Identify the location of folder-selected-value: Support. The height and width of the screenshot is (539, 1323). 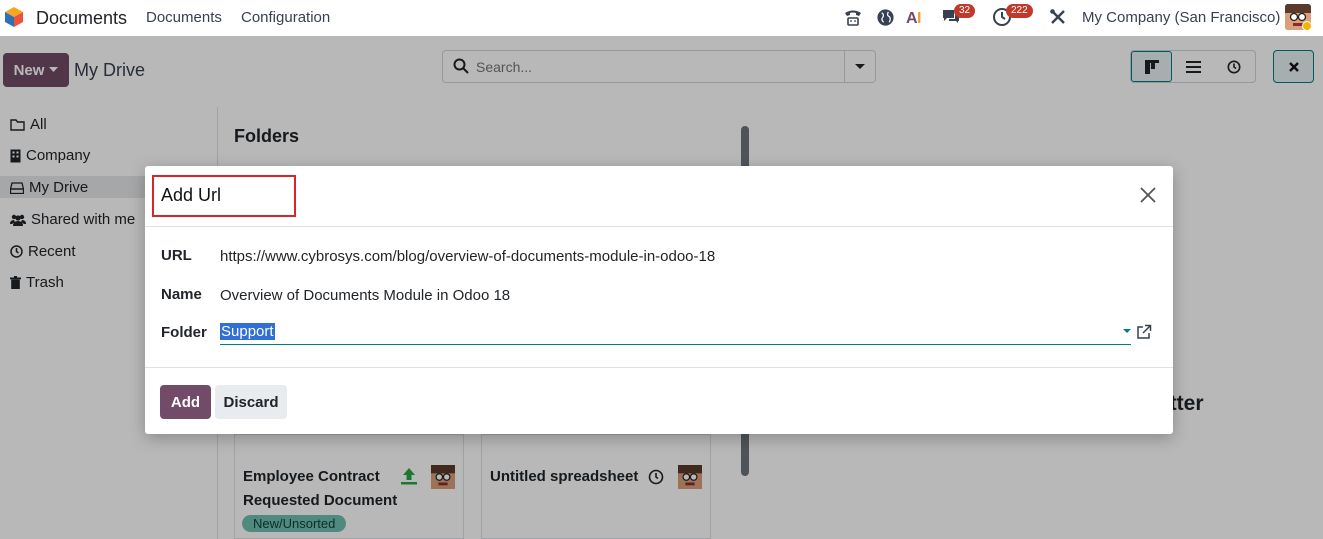
(247, 331).